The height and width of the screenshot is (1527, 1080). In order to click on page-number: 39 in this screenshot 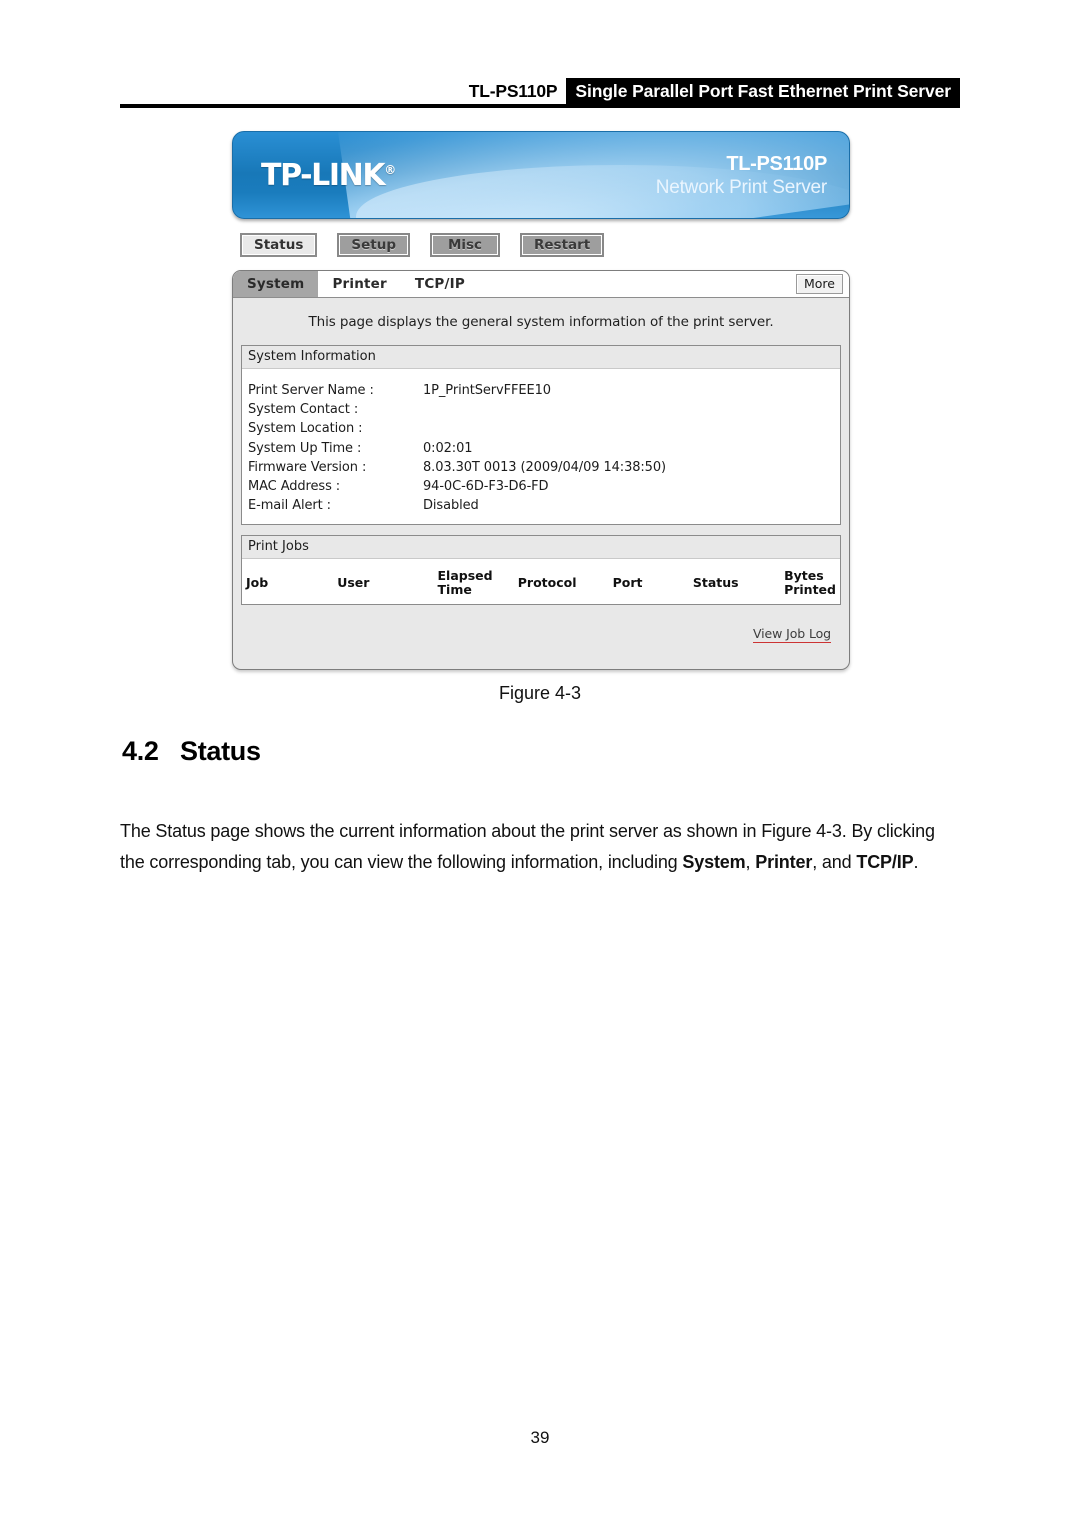, I will do `click(540, 1437)`.